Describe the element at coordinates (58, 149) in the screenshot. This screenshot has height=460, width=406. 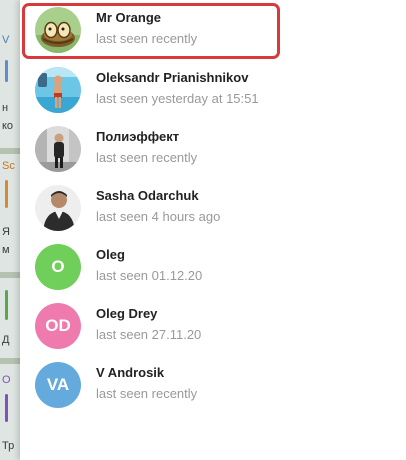
I see `person-street-photo-icon` at that location.